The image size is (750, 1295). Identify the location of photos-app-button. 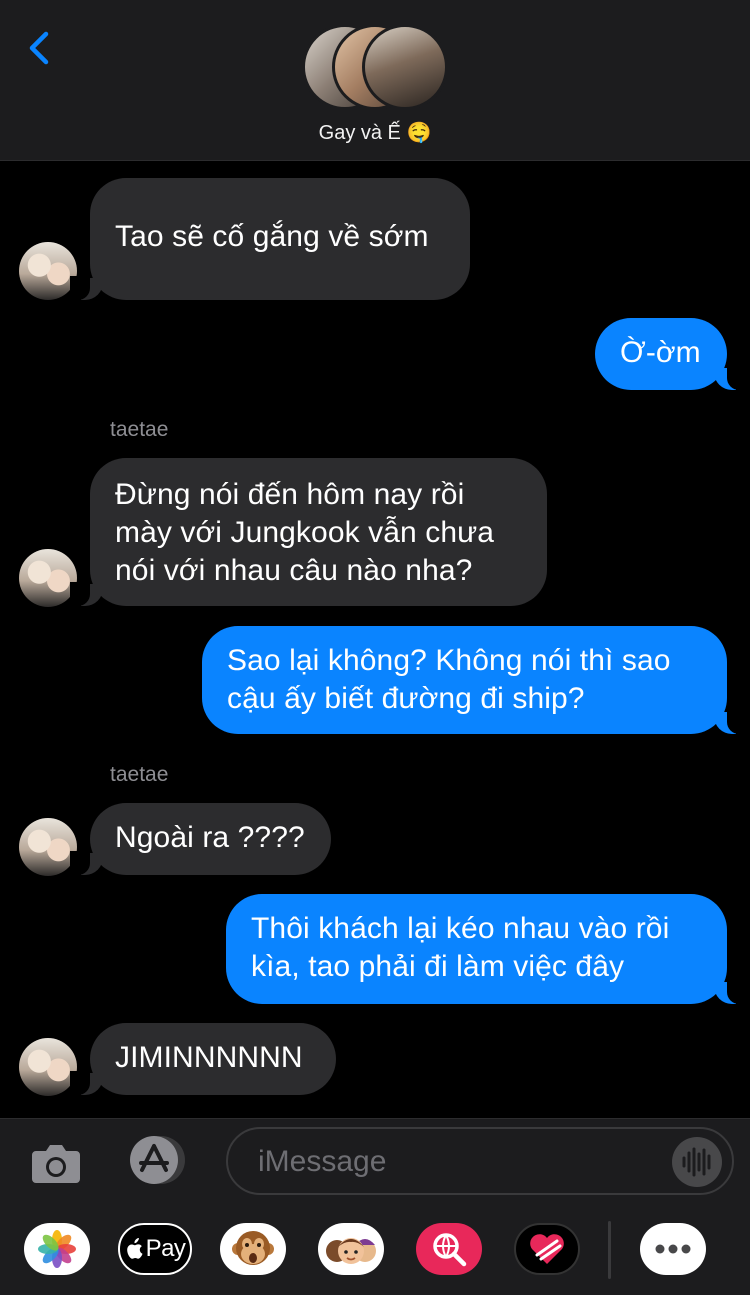
(57, 1249).